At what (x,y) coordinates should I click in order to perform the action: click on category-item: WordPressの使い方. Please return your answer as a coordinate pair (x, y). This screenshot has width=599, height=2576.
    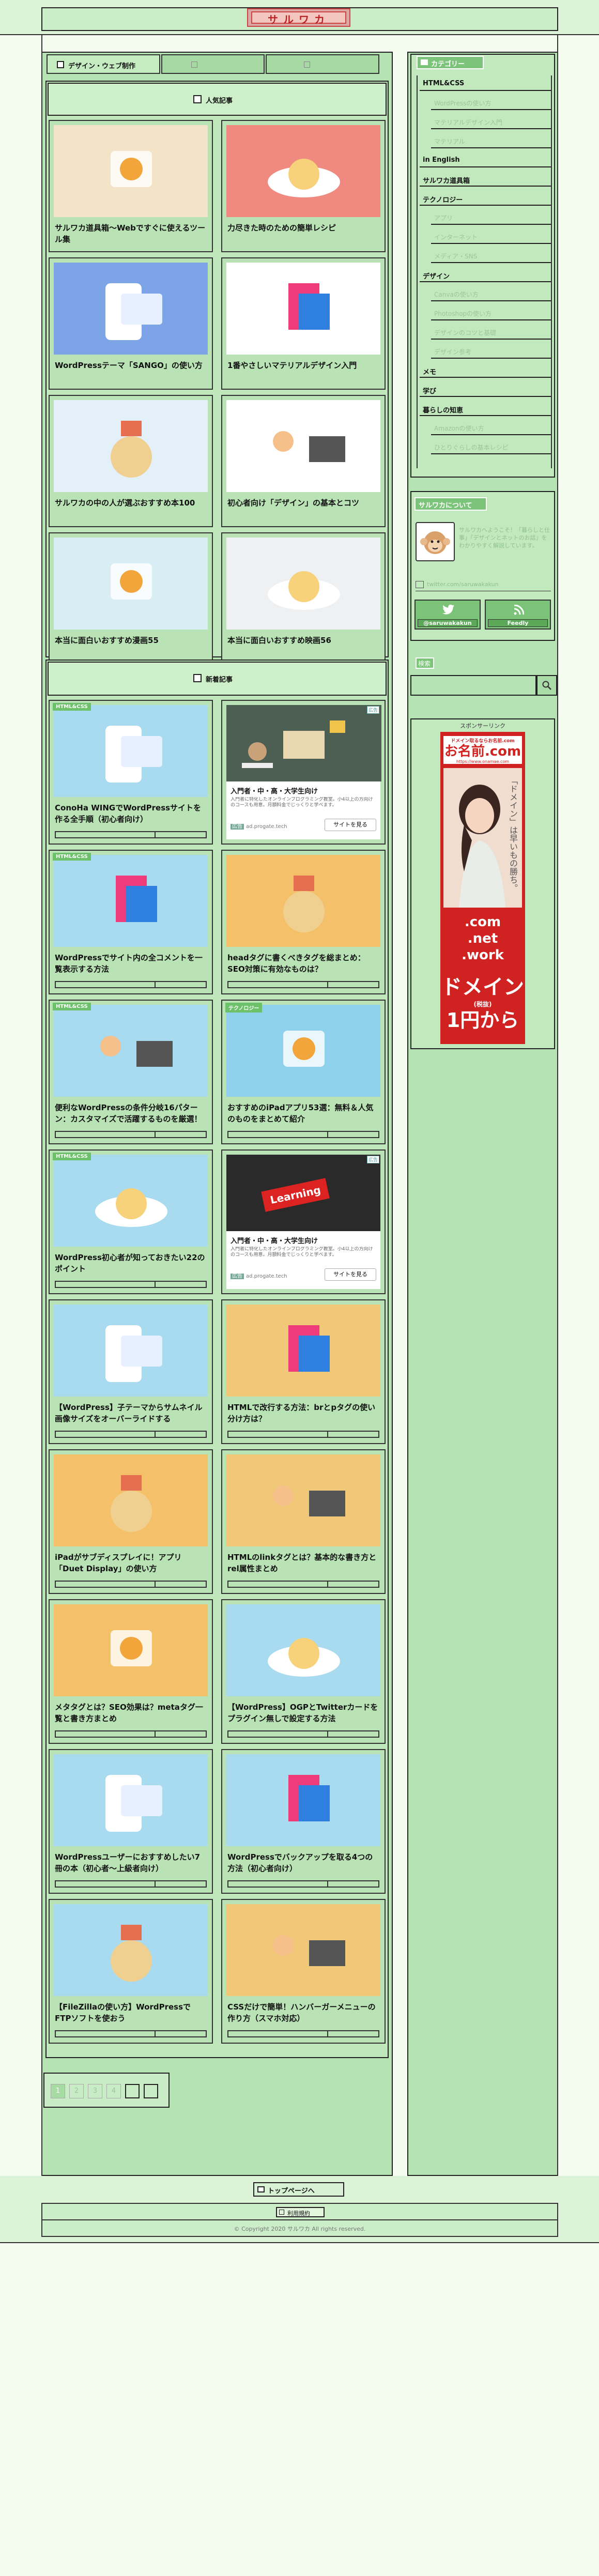
    Looking at the image, I should click on (491, 104).